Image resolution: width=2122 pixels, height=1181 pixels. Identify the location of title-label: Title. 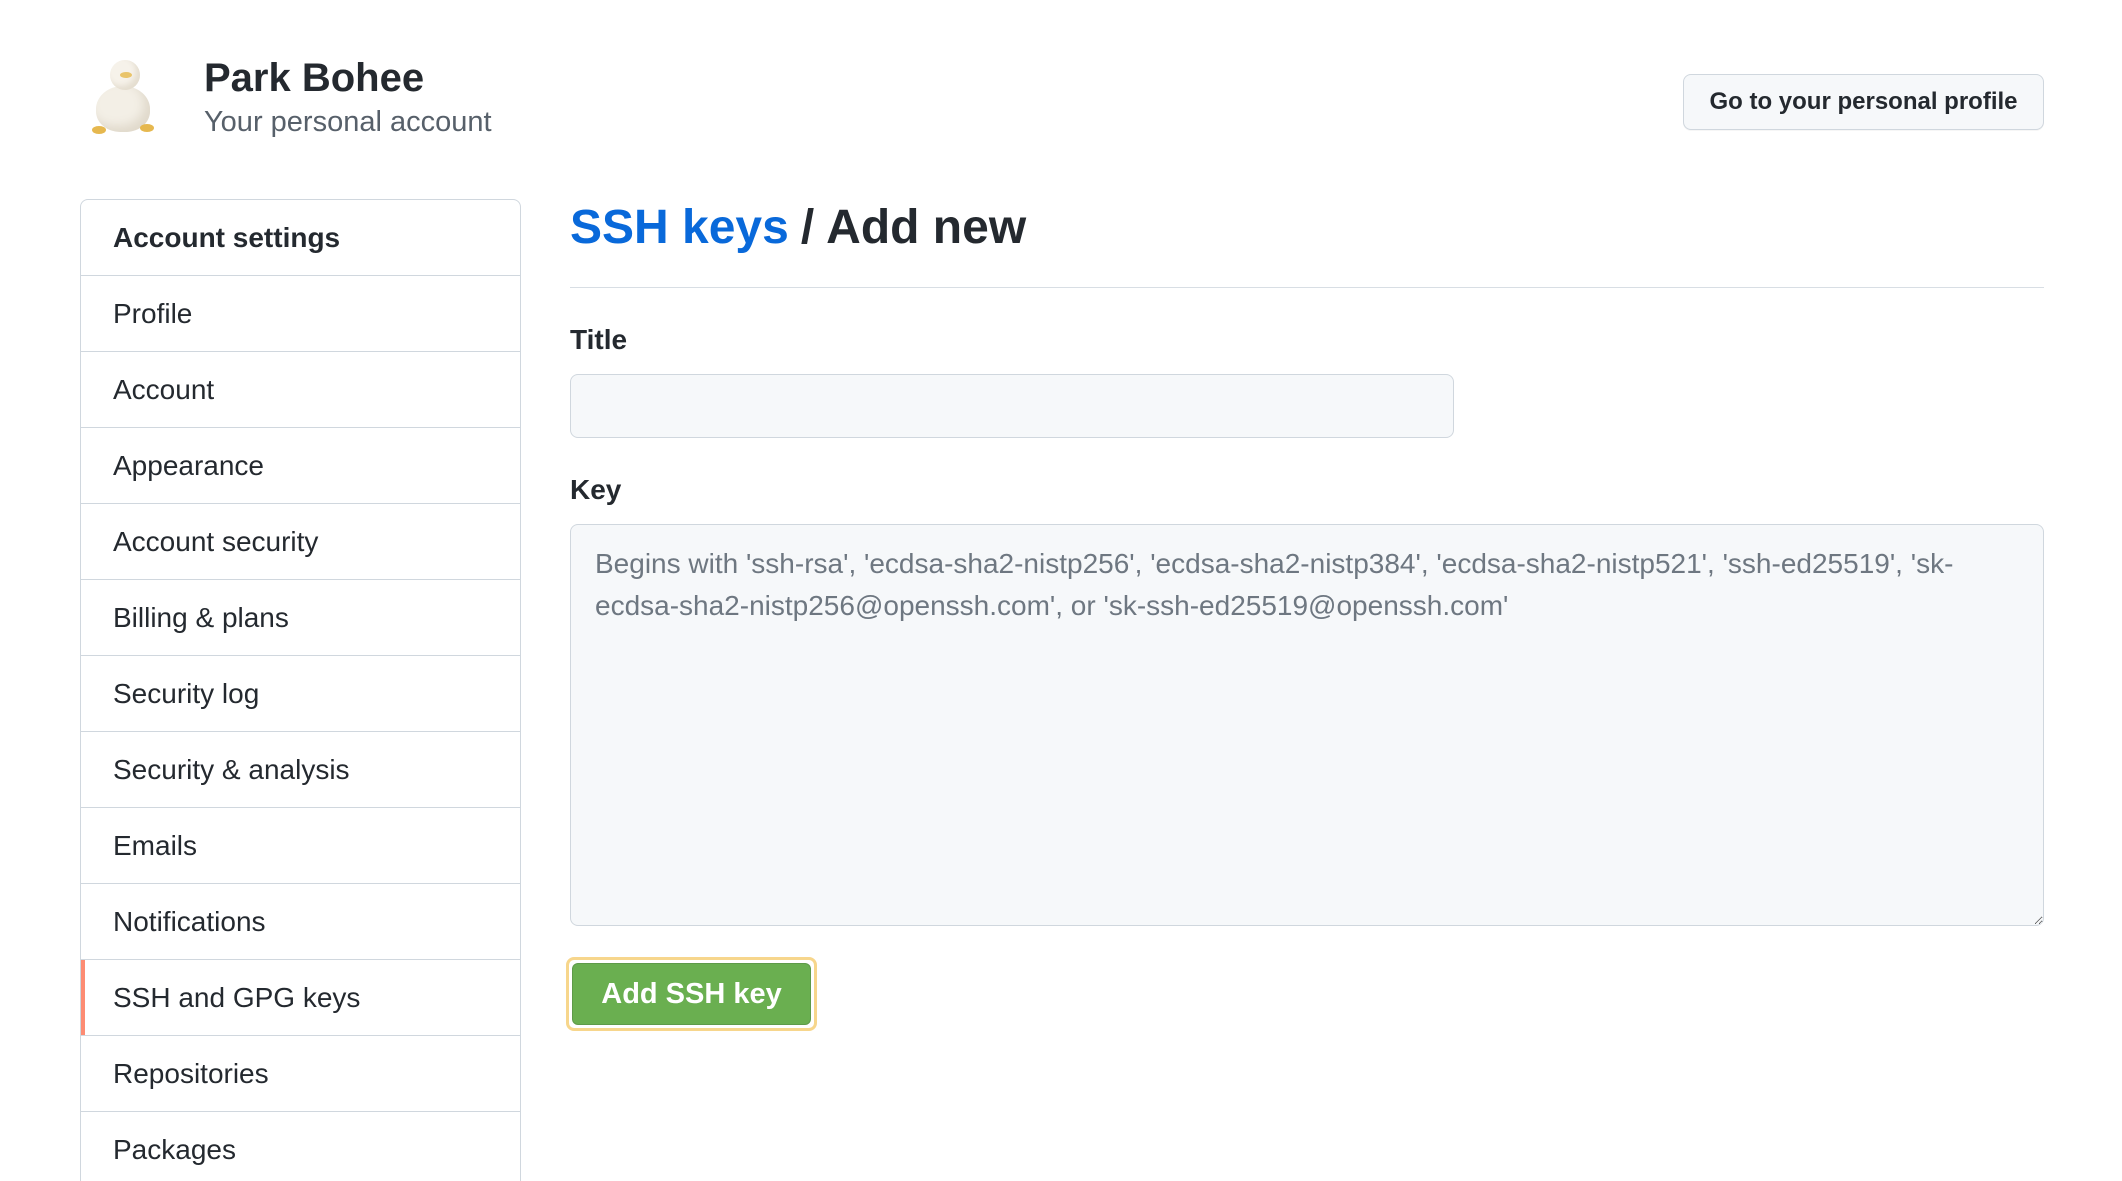
(599, 339).